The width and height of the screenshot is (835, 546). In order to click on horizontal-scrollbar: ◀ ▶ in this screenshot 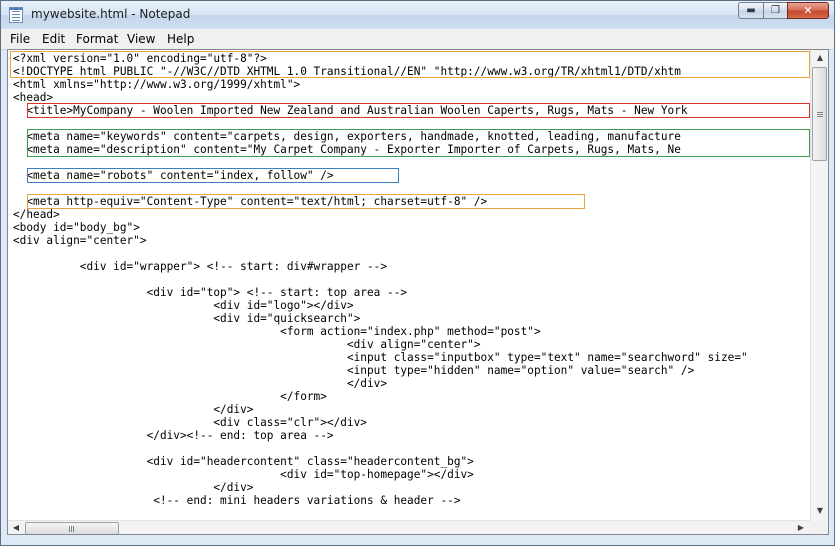, I will do `click(409, 527)`.